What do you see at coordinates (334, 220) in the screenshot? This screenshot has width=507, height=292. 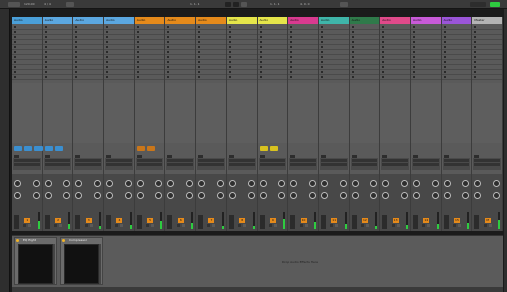 I see `track-activator: 11` at bounding box center [334, 220].